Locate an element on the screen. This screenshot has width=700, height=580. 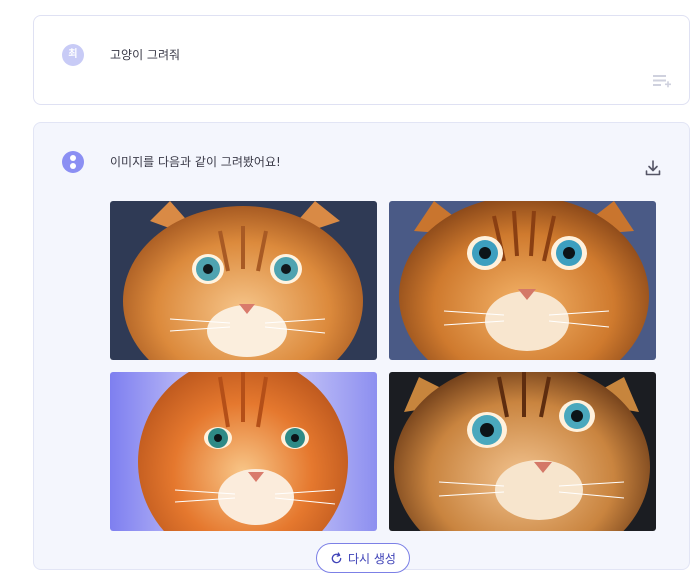
user-prompt-text: 고양이 그려줘 is located at coordinates (145, 55).